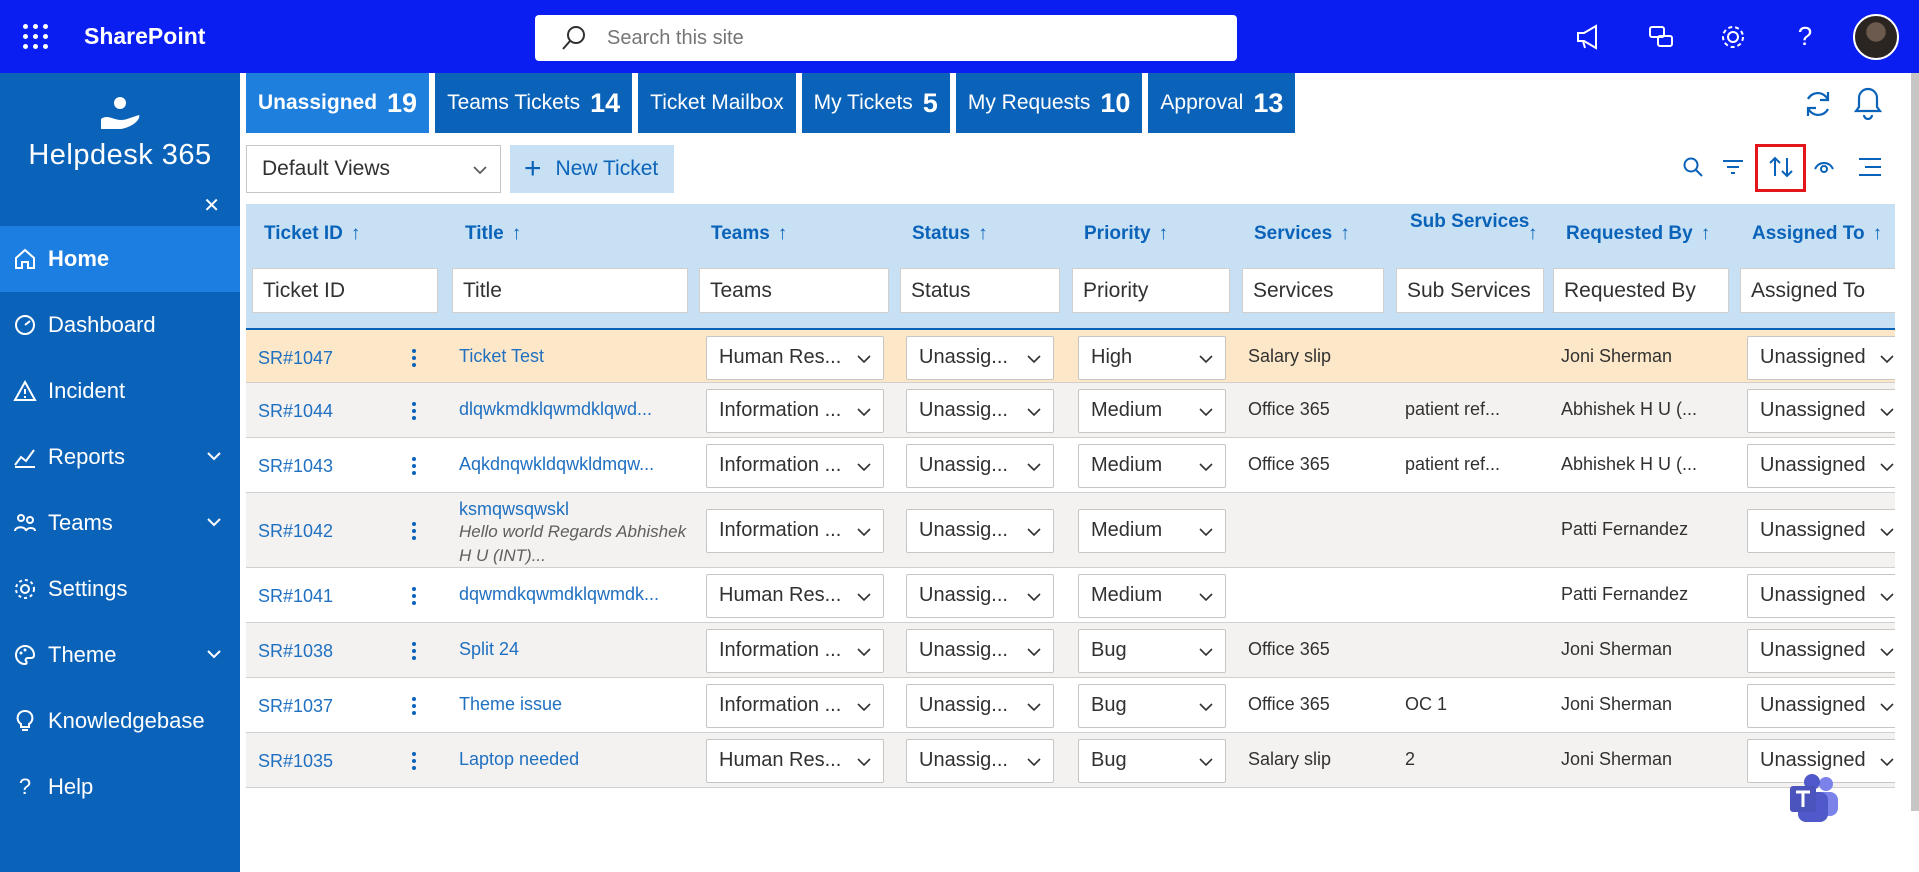  What do you see at coordinates (570, 290) in the screenshot?
I see `filter-title: Title` at bounding box center [570, 290].